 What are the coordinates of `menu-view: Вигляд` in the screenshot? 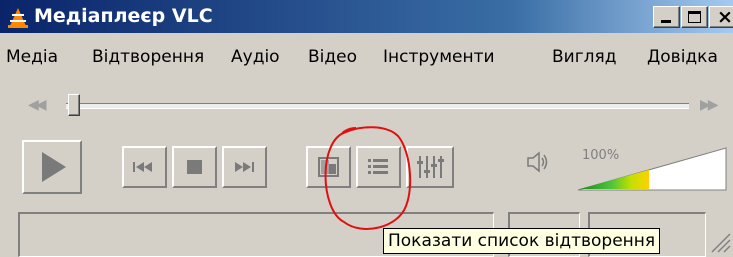 It's located at (584, 57).